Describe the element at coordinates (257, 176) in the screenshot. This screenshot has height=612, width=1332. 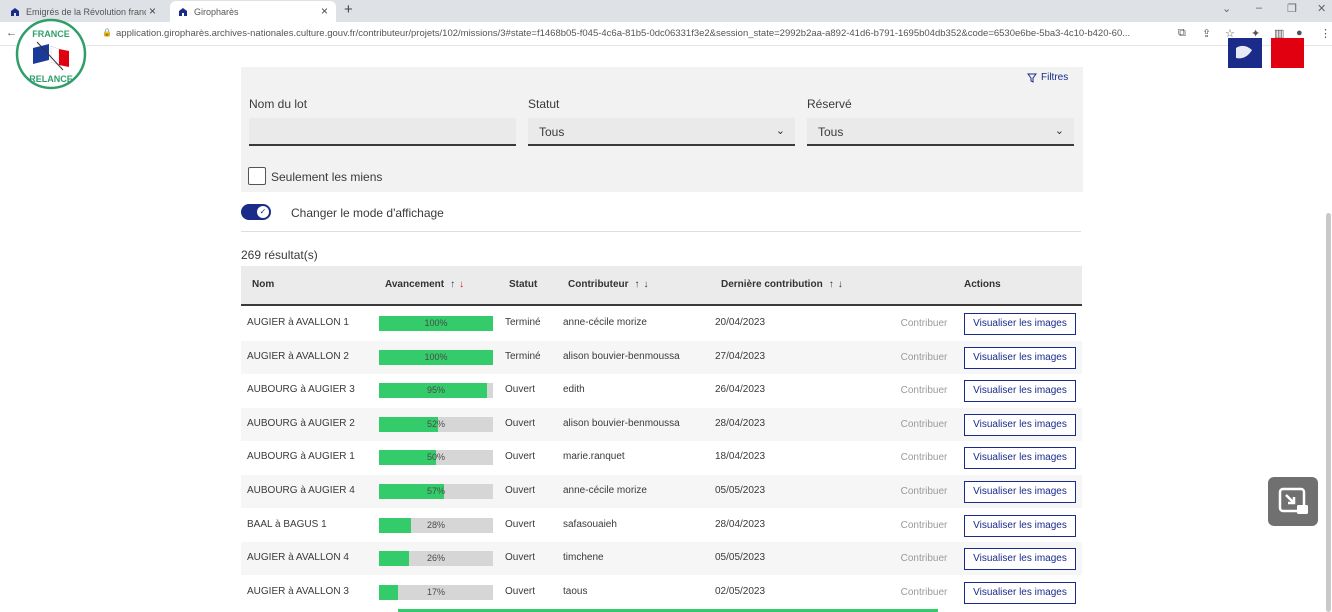
I see `seulement-les-miens-checkbox` at that location.